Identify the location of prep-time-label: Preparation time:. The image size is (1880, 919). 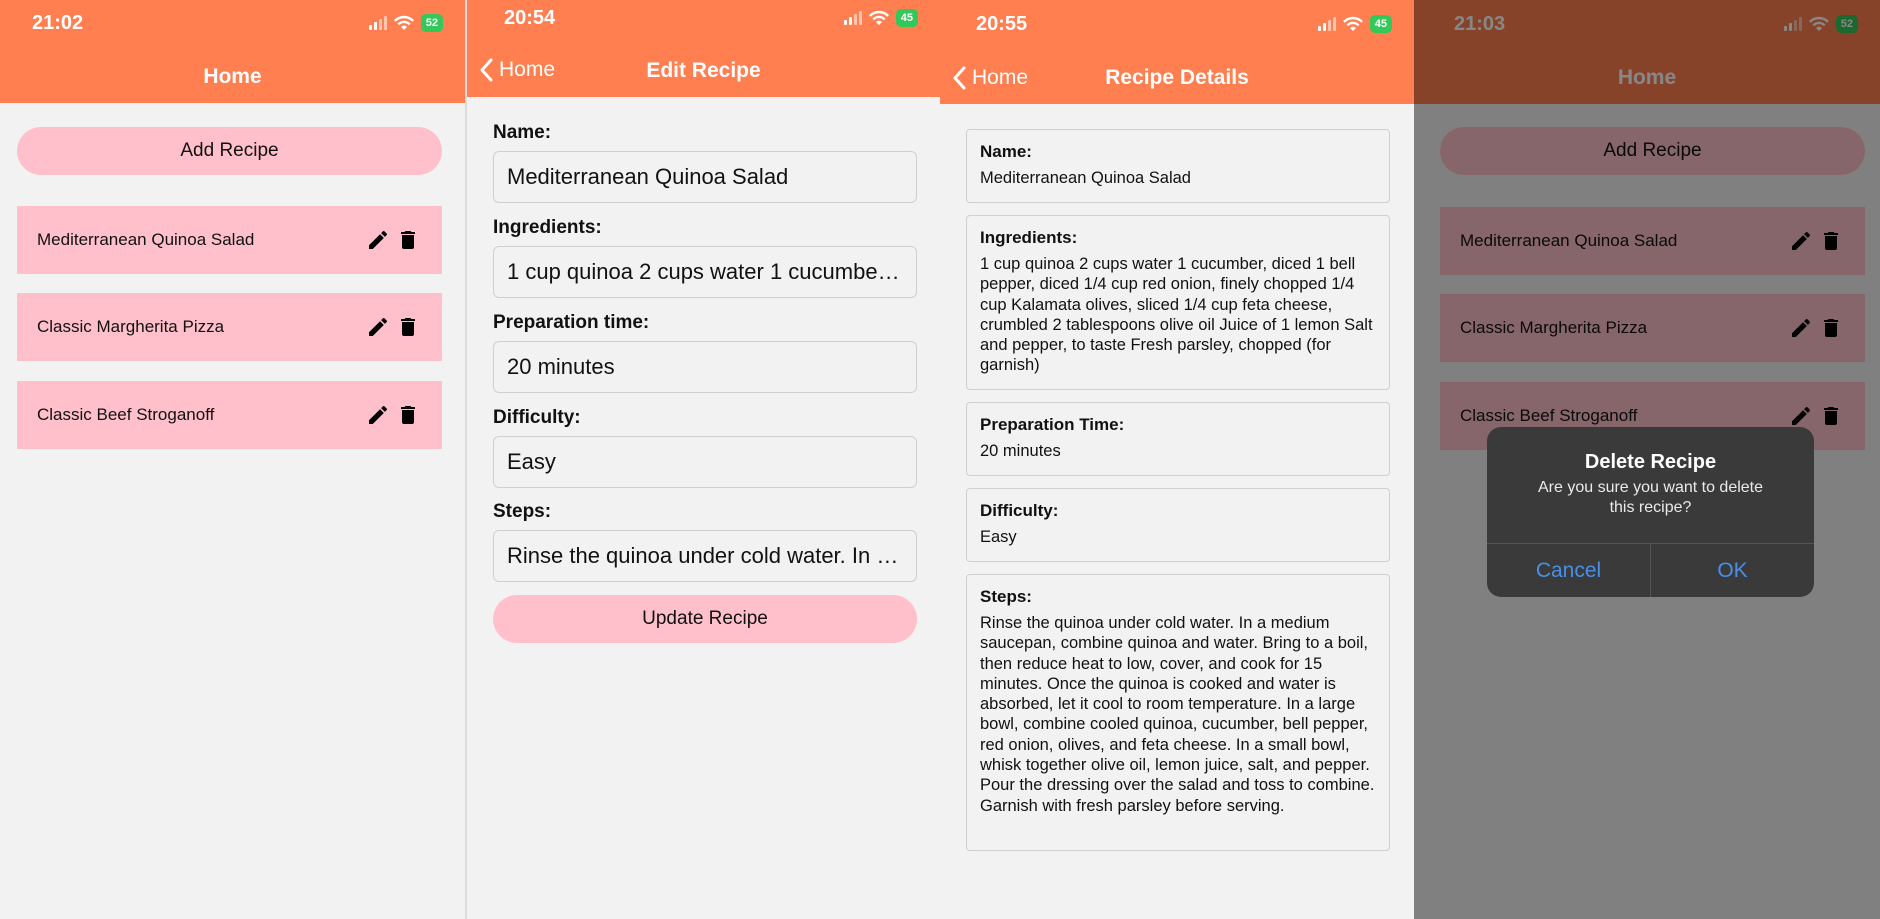
(571, 322).